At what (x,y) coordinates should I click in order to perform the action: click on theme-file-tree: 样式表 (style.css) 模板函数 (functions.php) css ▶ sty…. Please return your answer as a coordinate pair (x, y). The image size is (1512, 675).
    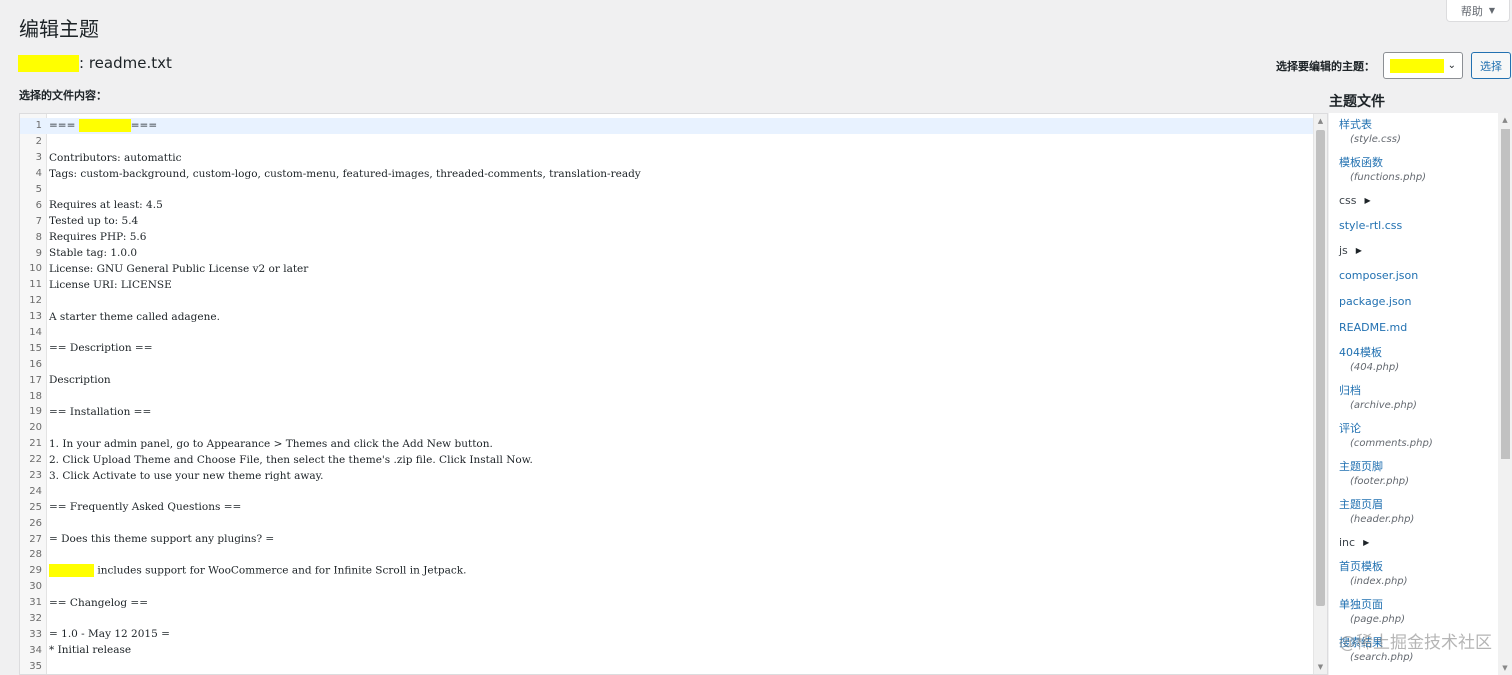
    Looking at the image, I should click on (1420, 394).